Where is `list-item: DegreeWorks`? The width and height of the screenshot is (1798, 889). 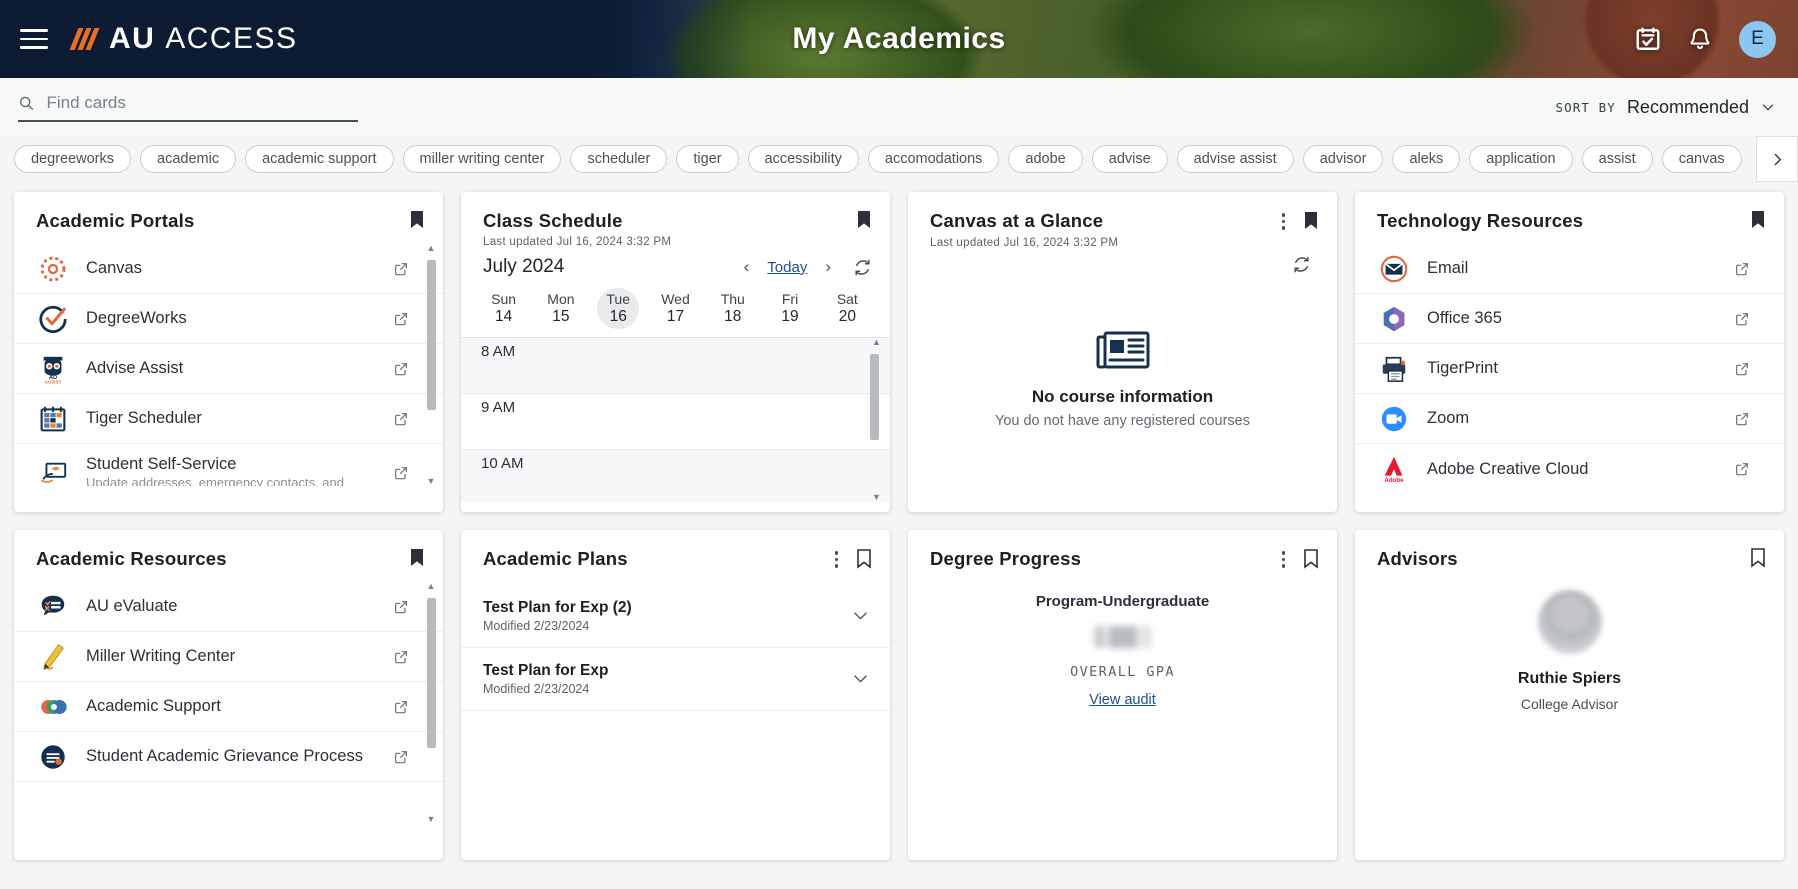 list-item: DegreeWorks is located at coordinates (228, 319).